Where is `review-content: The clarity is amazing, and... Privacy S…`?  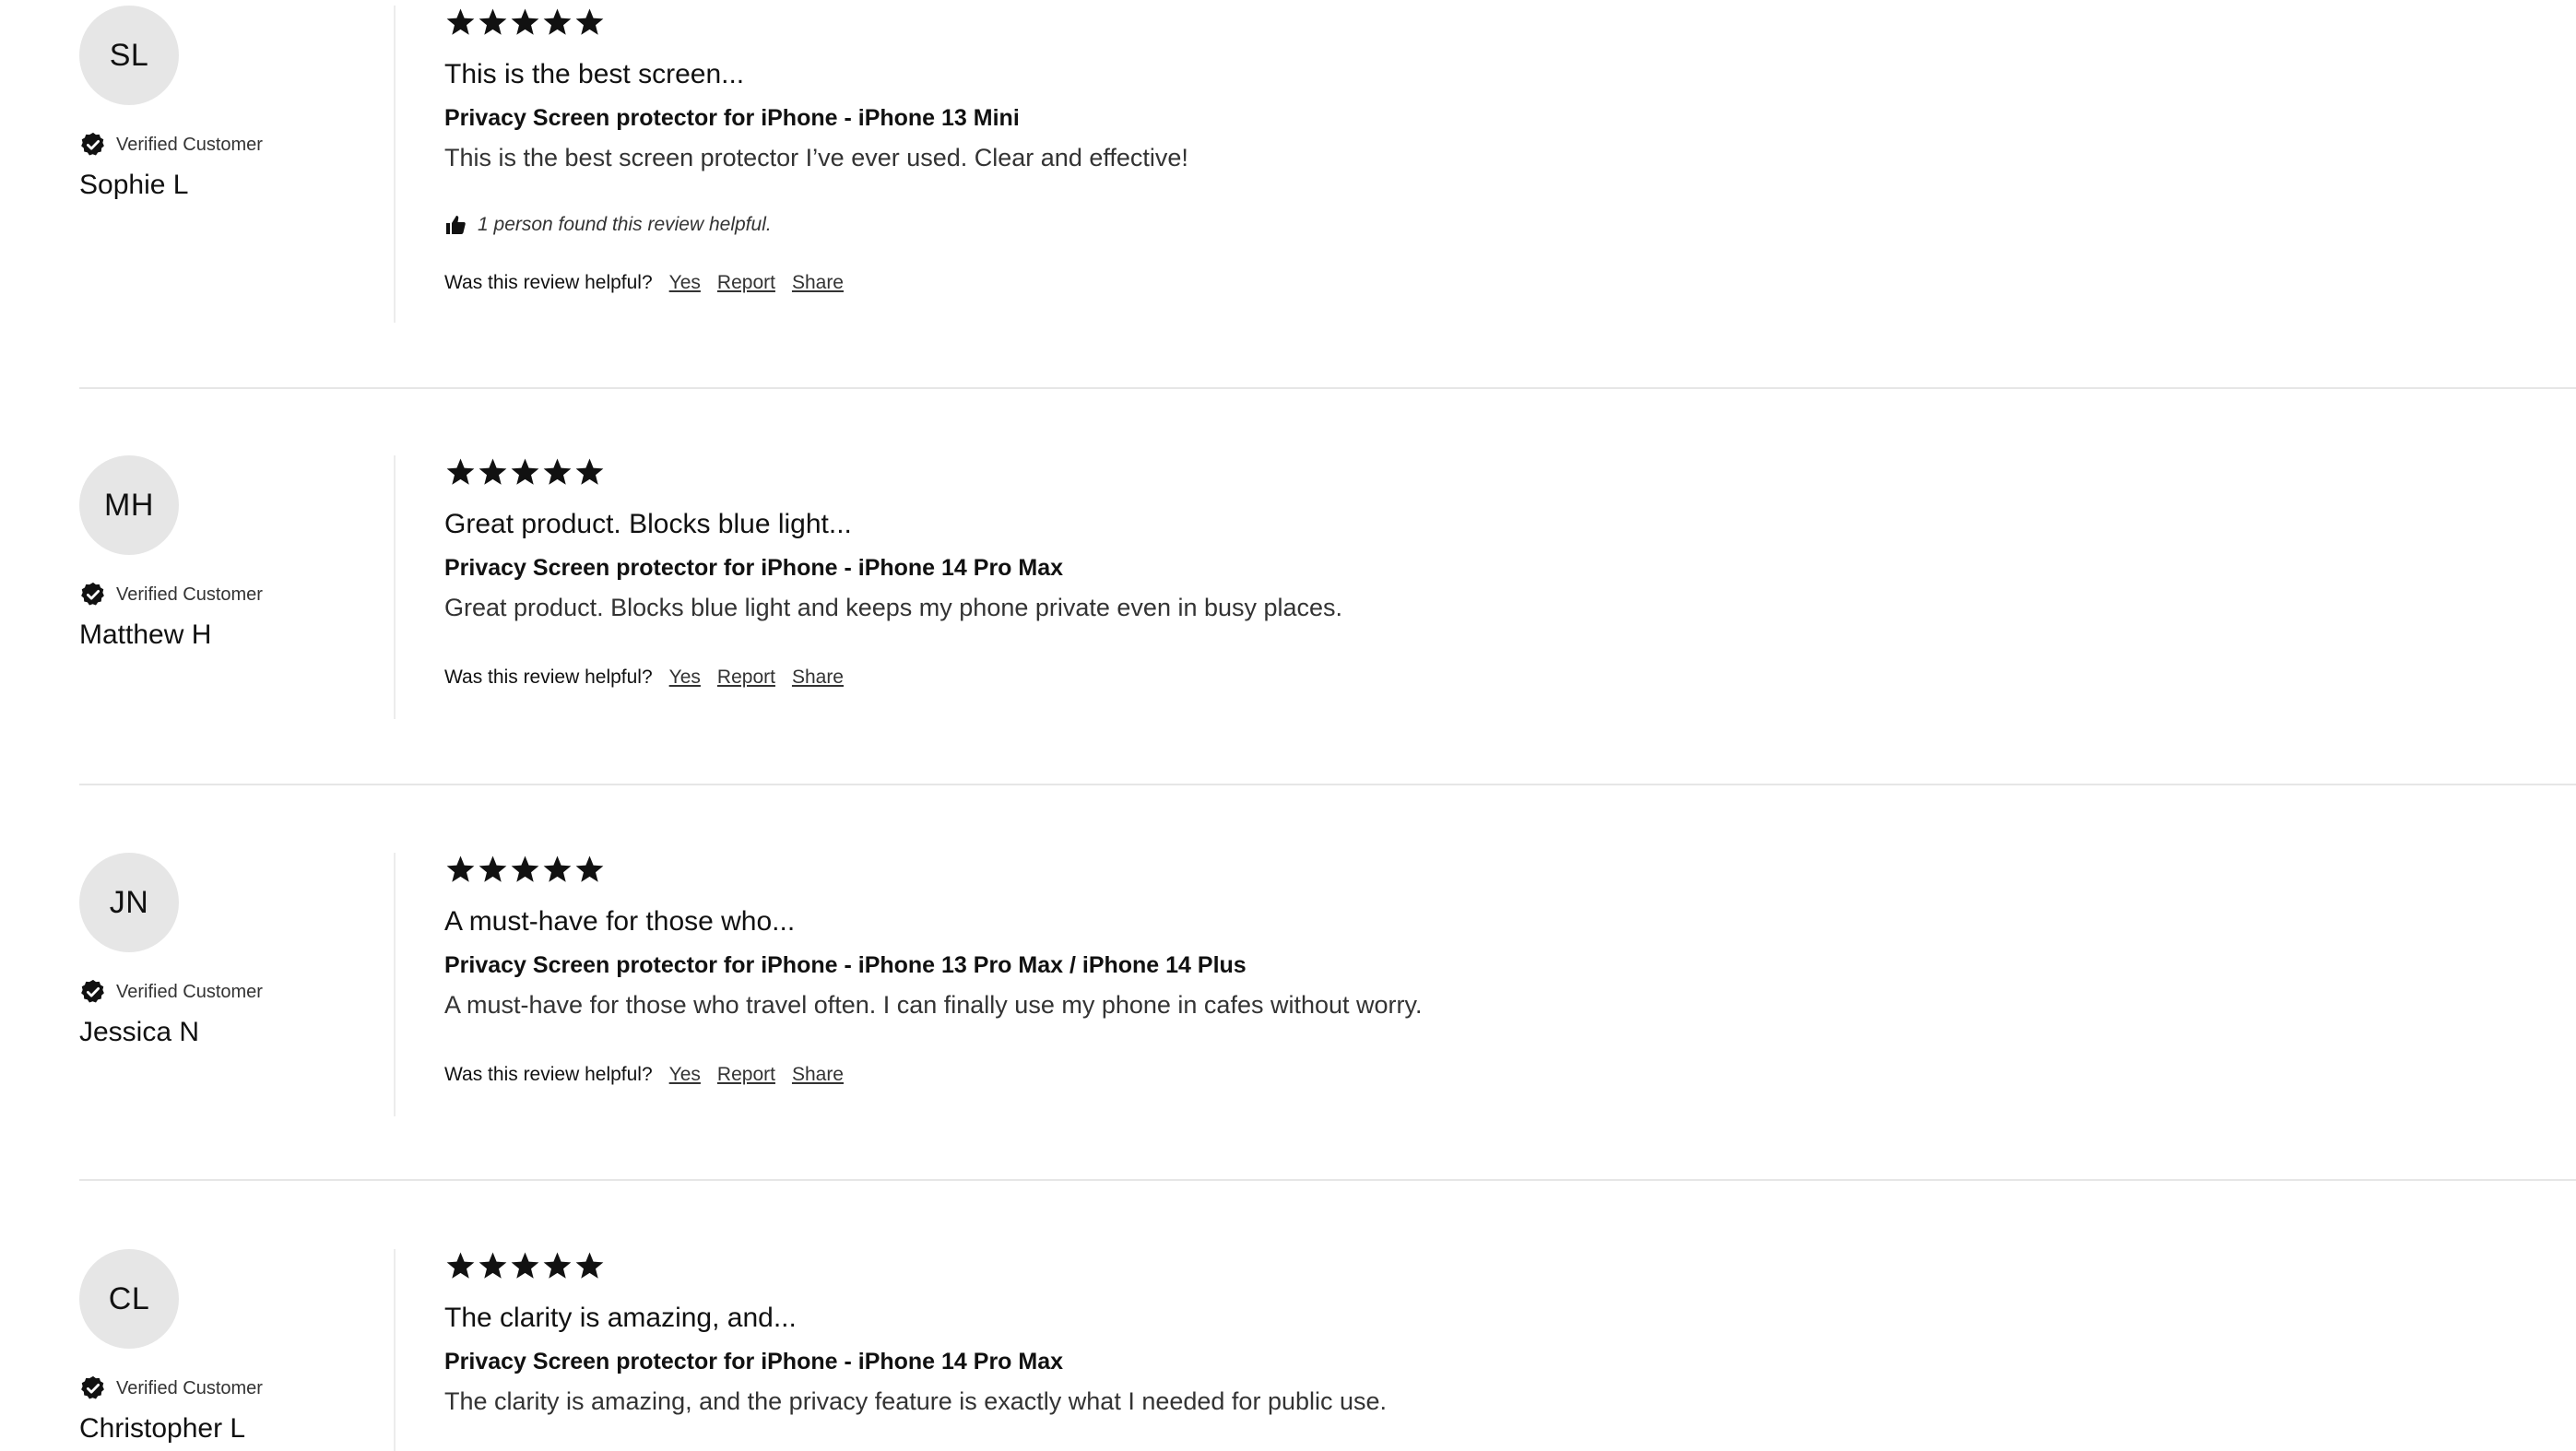 review-content: The clarity is amazing, and... Privacy S… is located at coordinates (1481, 1332).